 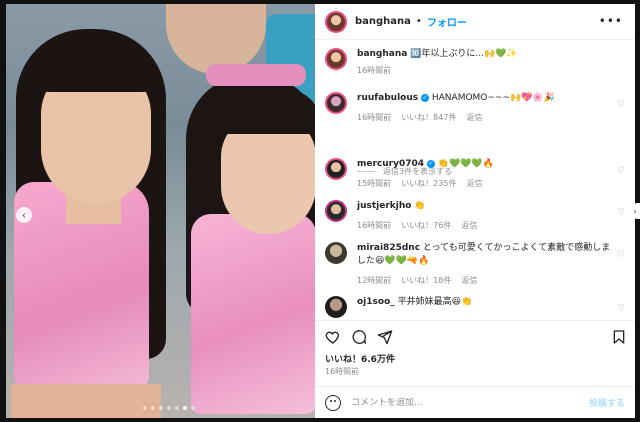 I want to click on add-comment-bar: 投稿する, so click(x=475, y=402).